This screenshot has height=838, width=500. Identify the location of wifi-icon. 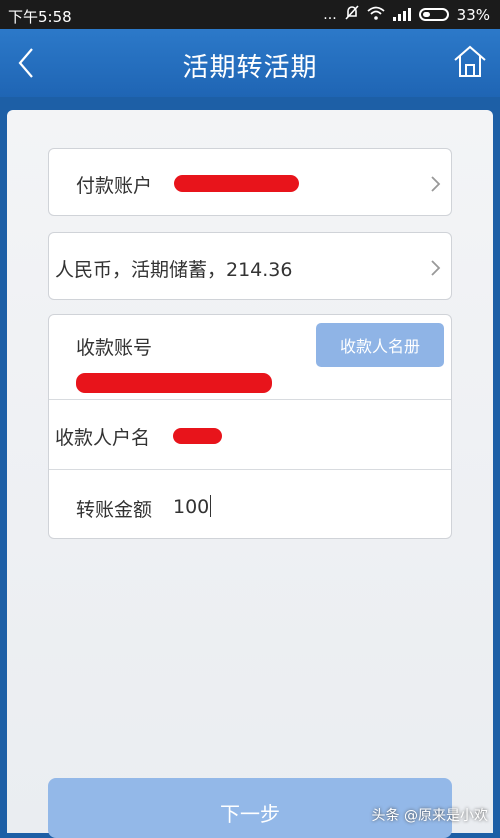
(376, 15).